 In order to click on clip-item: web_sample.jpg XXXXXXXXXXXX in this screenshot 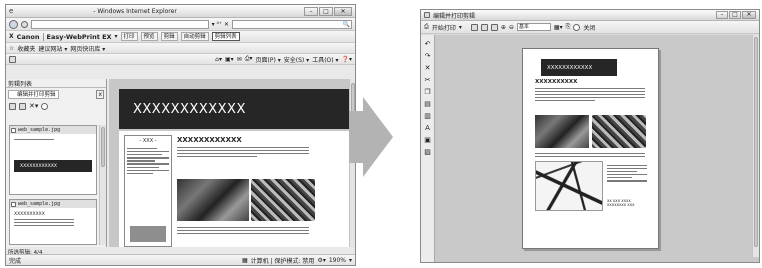, I will do `click(53, 160)`.